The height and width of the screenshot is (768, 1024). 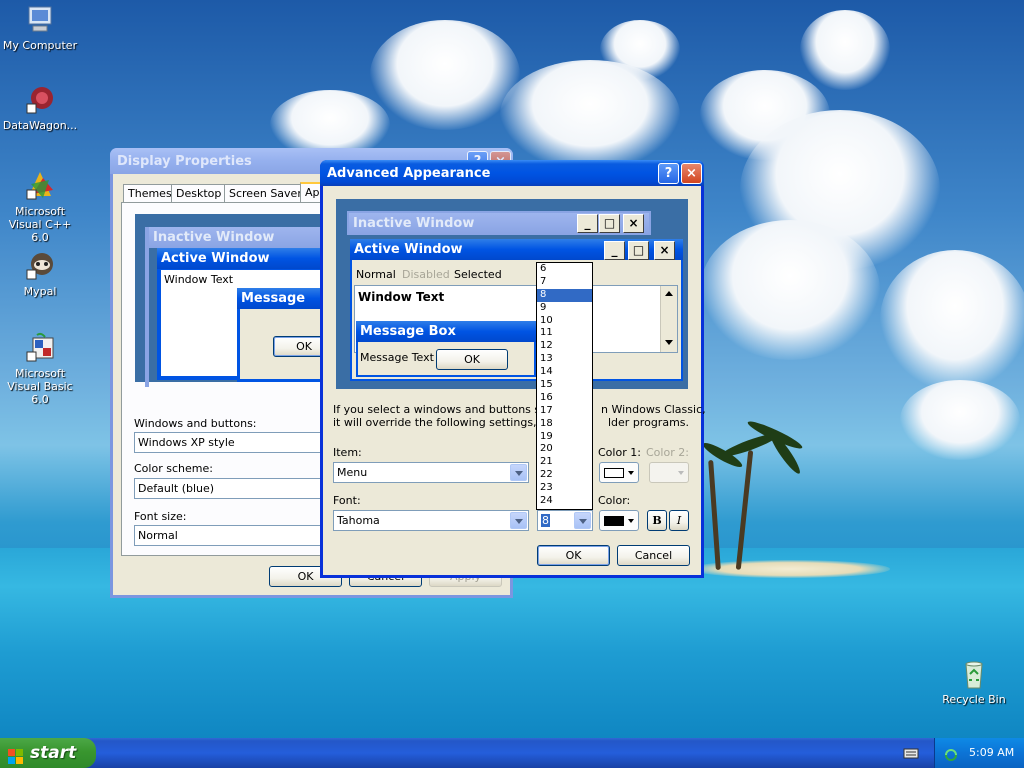 I want to click on item-select: Menu, so click(x=431, y=472).